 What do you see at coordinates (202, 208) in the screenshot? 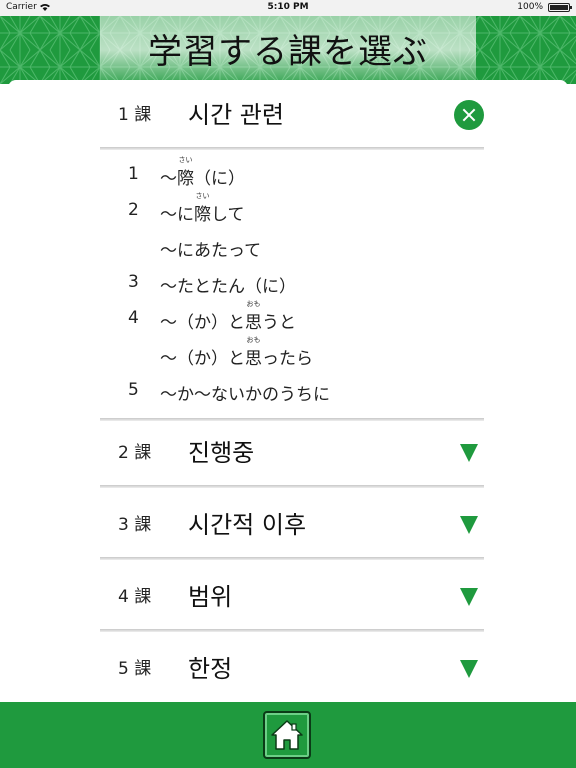
I see `item-text: 〜に さい 際して` at bounding box center [202, 208].